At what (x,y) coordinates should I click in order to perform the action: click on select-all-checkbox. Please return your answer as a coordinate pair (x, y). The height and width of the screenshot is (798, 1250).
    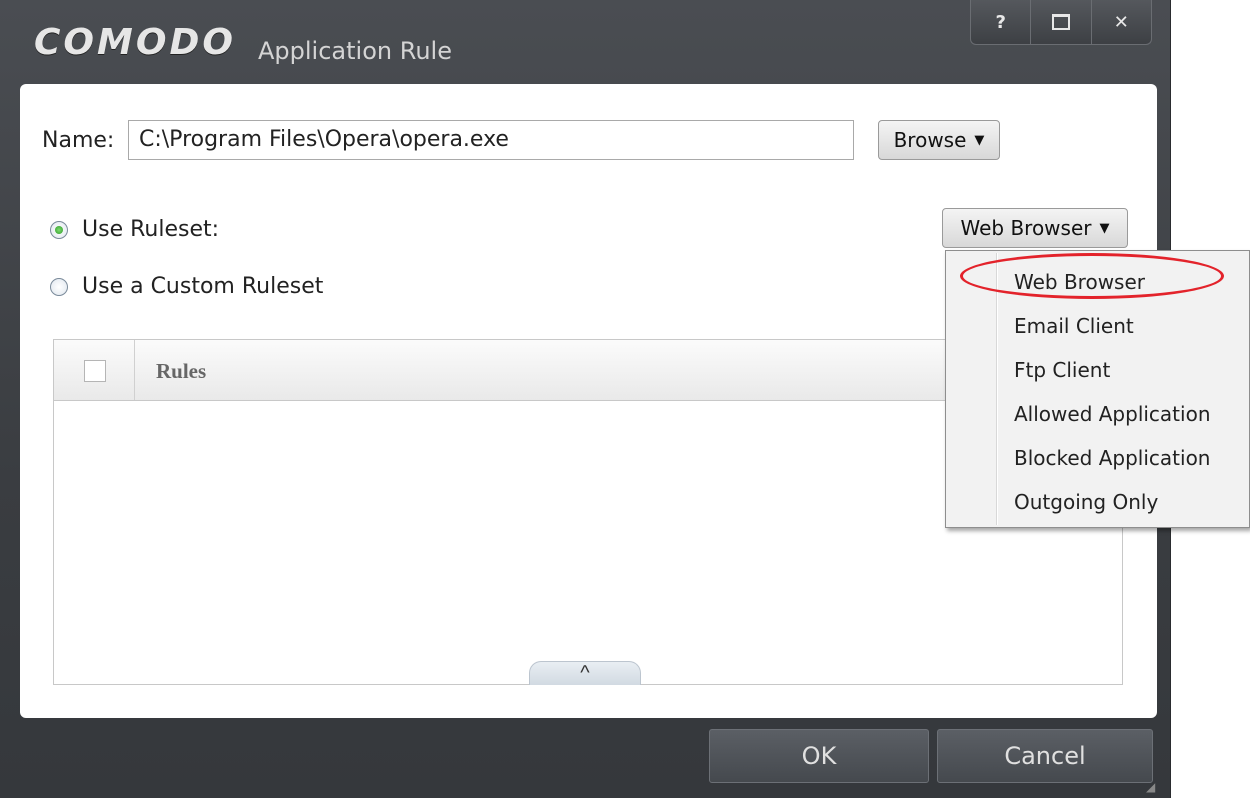
    Looking at the image, I should click on (95, 371).